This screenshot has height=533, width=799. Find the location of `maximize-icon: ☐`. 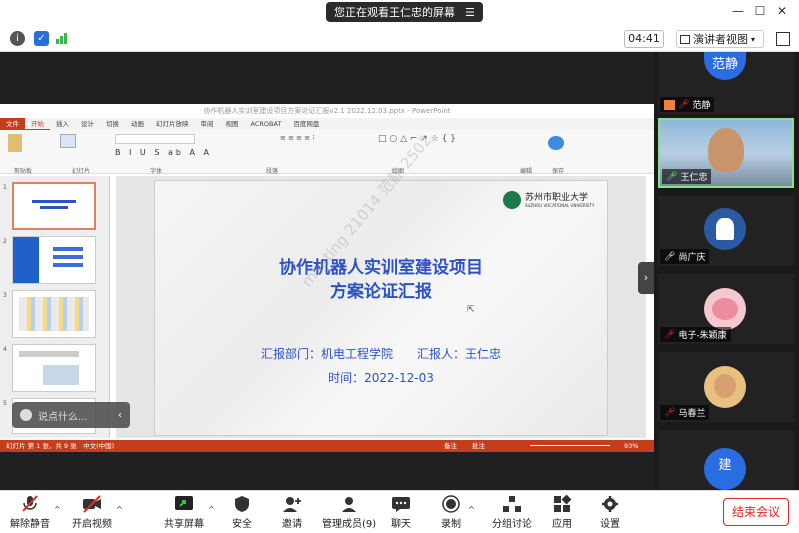

maximize-icon: ☐ is located at coordinates (760, 12).